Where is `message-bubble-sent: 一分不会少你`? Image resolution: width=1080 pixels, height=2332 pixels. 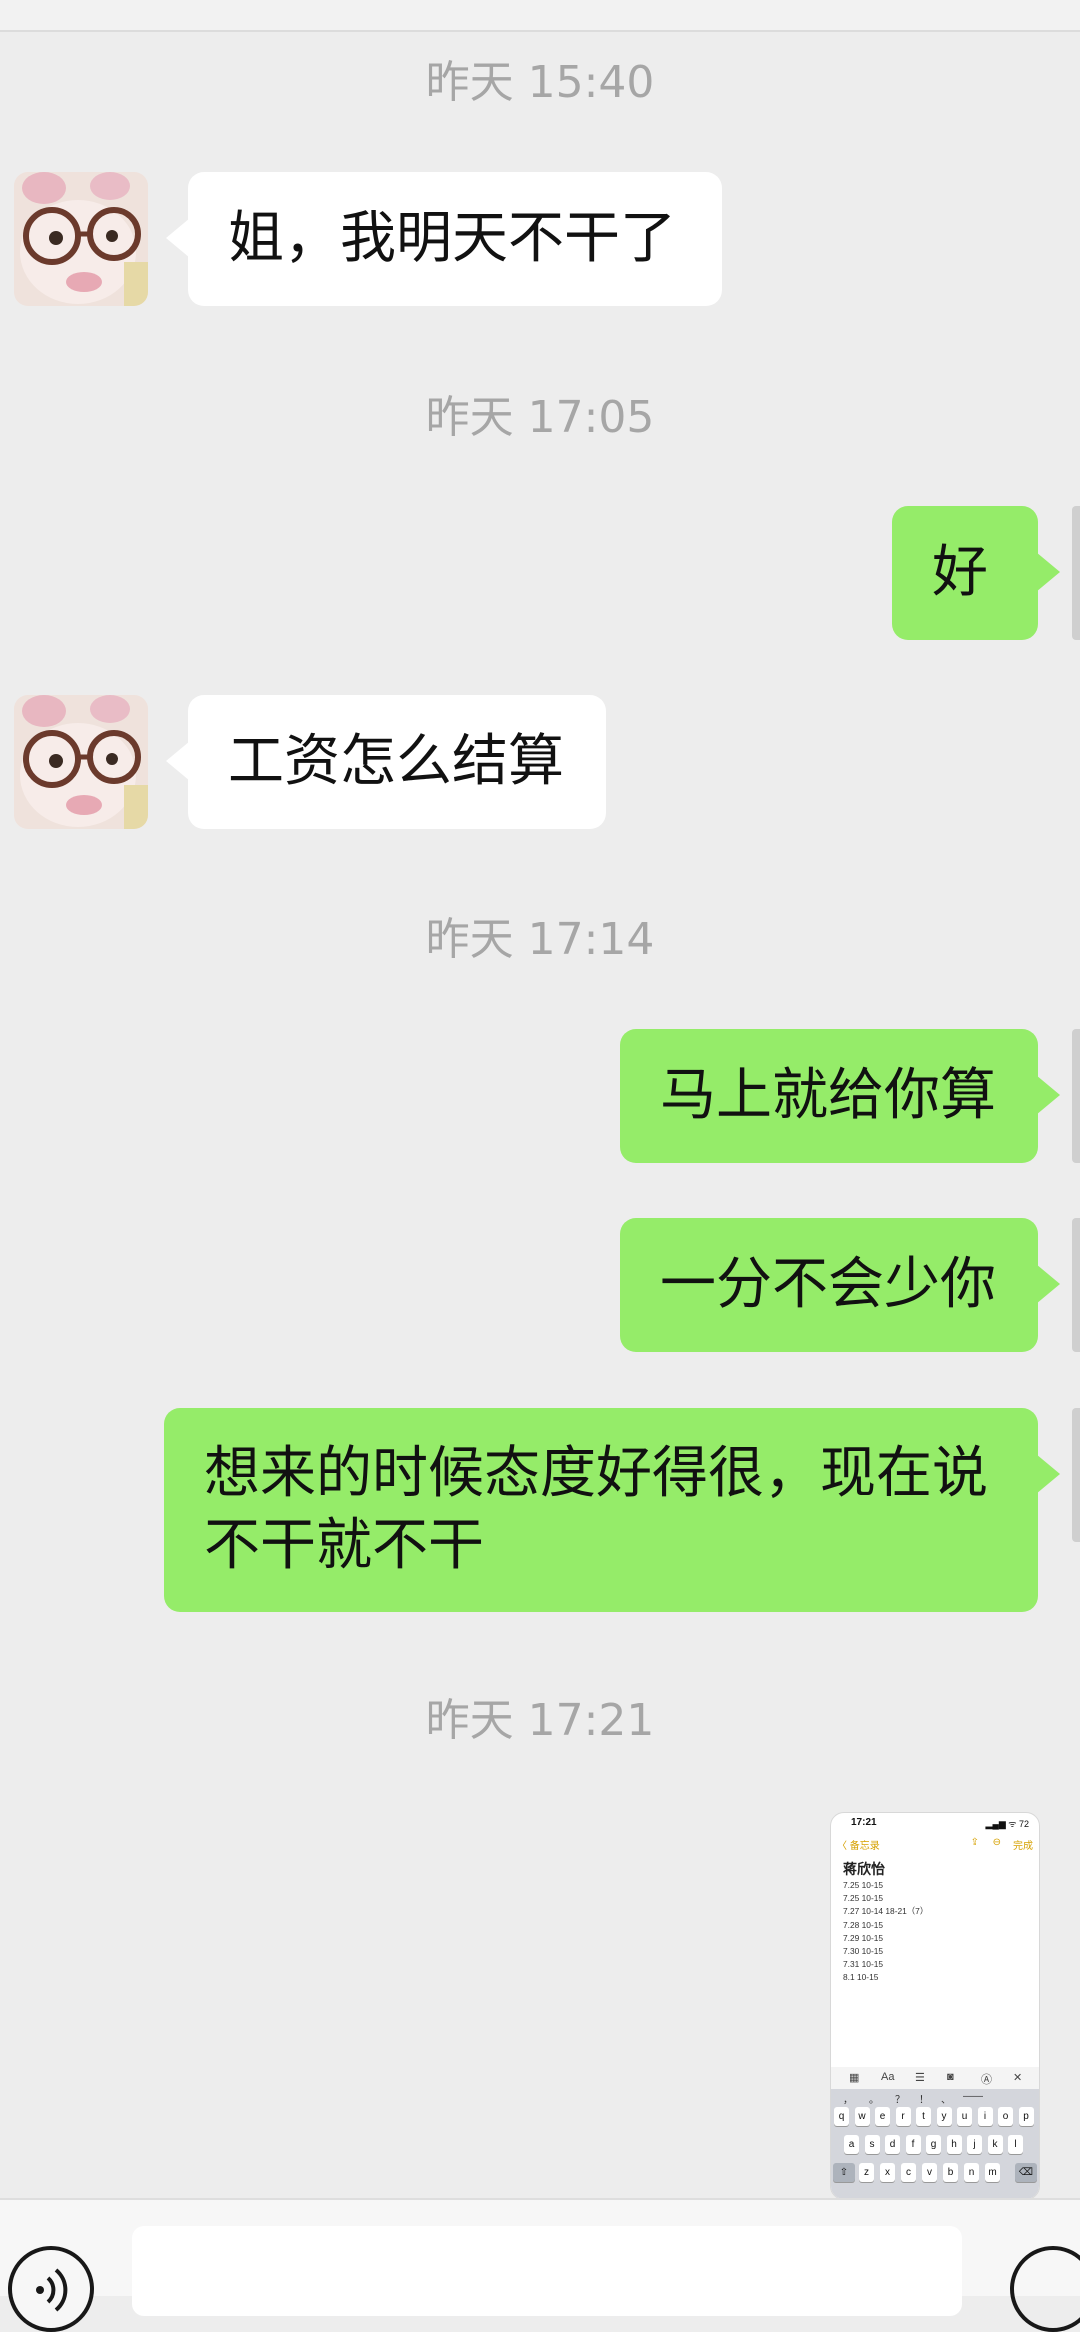 message-bubble-sent: 一分不会少你 is located at coordinates (840, 1285).